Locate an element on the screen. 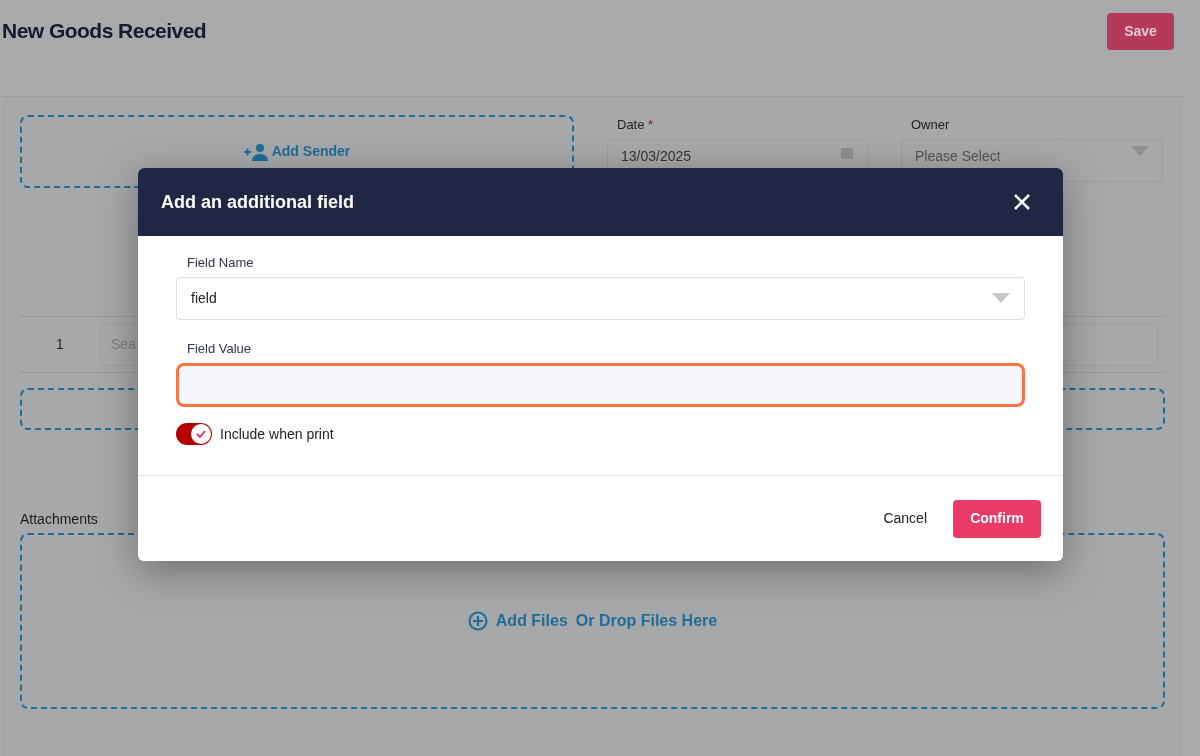 Image resolution: width=1200 pixels, height=756 pixels. attachments-label: Attachments is located at coordinates (59, 519).